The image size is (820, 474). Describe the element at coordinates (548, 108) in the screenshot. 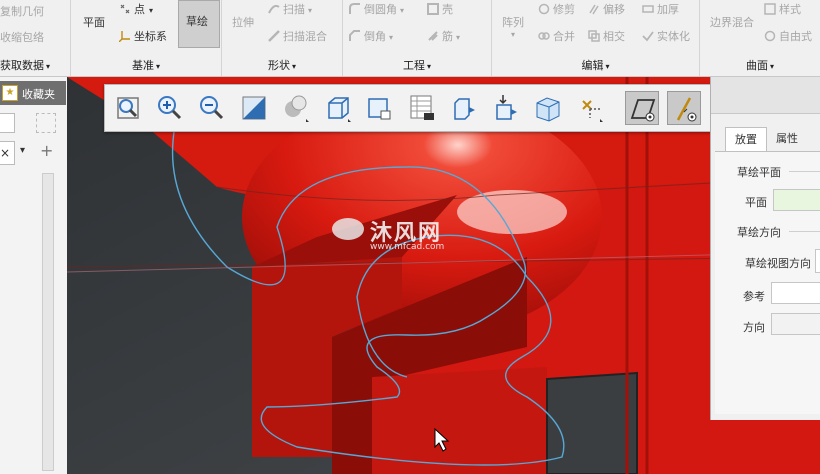

I see `datum-display-button` at that location.